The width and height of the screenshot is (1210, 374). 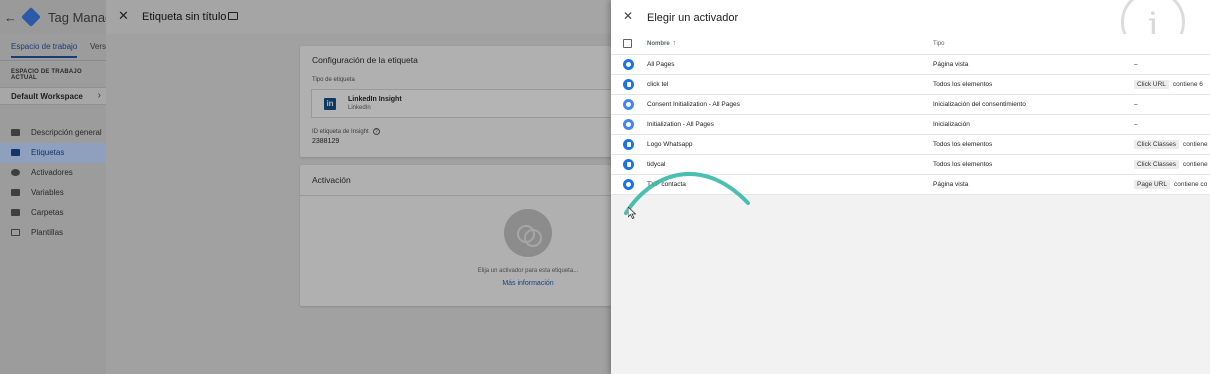 What do you see at coordinates (375, 99) in the screenshot?
I see `tag-type-name: LinkedIn Insight` at bounding box center [375, 99].